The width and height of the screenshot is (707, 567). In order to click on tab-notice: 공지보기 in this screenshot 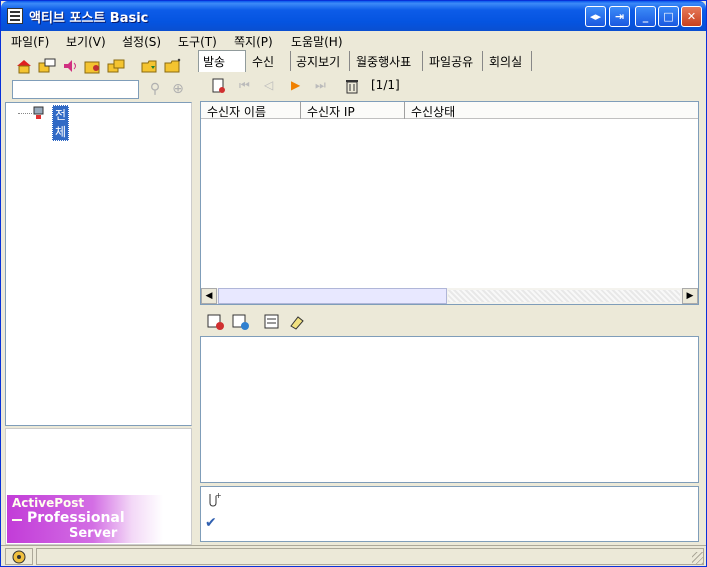, I will do `click(323, 61)`.